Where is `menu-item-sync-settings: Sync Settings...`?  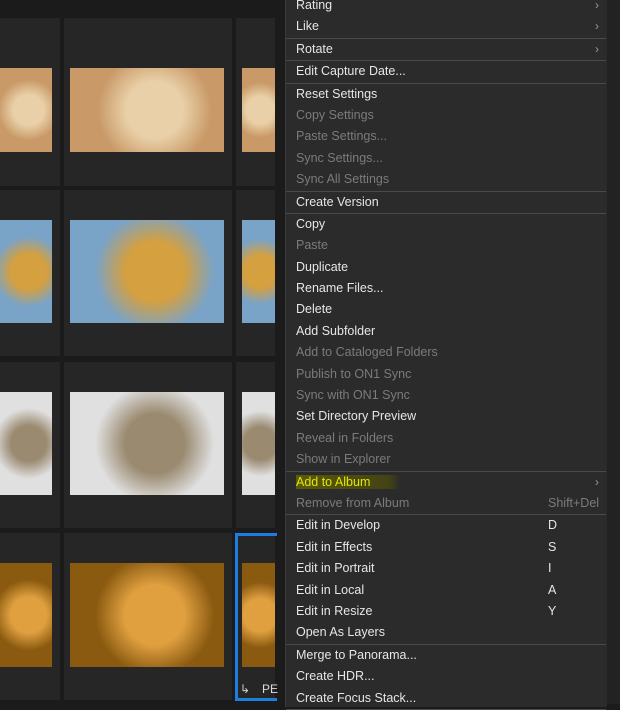 menu-item-sync-settings: Sync Settings... is located at coordinates (446, 158).